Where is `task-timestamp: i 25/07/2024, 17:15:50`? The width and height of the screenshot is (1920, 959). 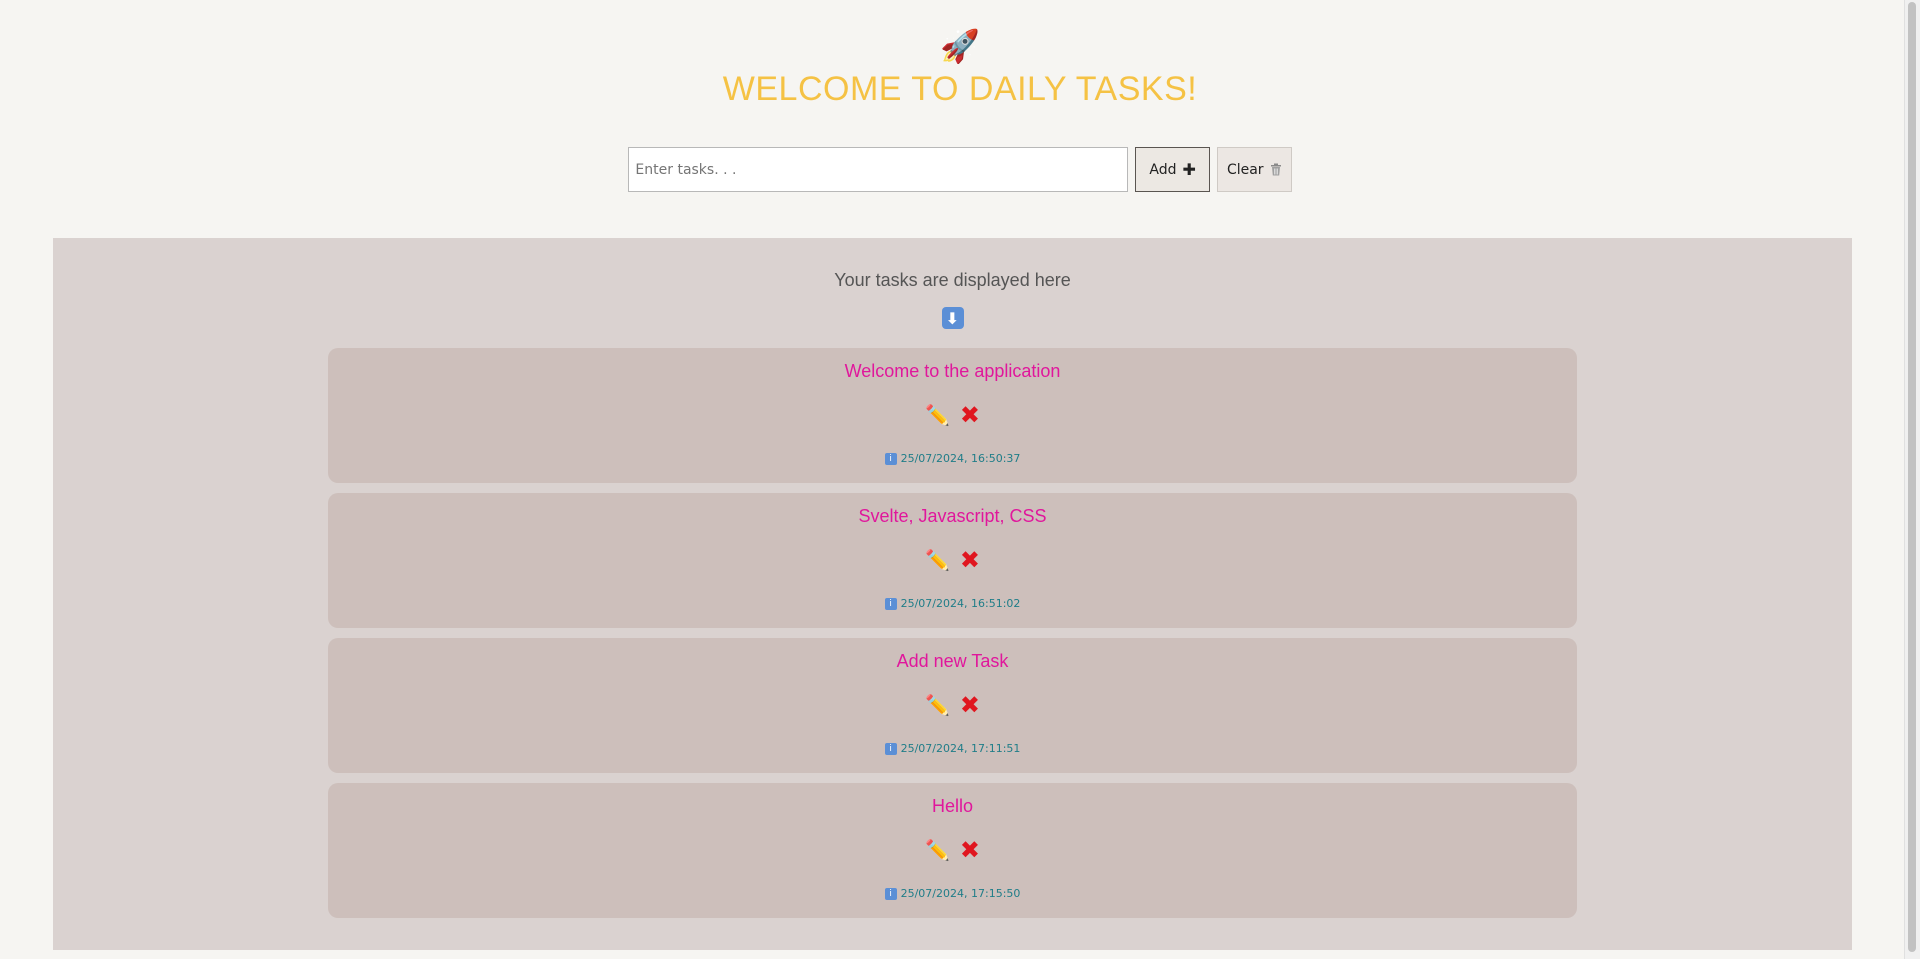 task-timestamp: i 25/07/2024, 17:15:50 is located at coordinates (952, 893).